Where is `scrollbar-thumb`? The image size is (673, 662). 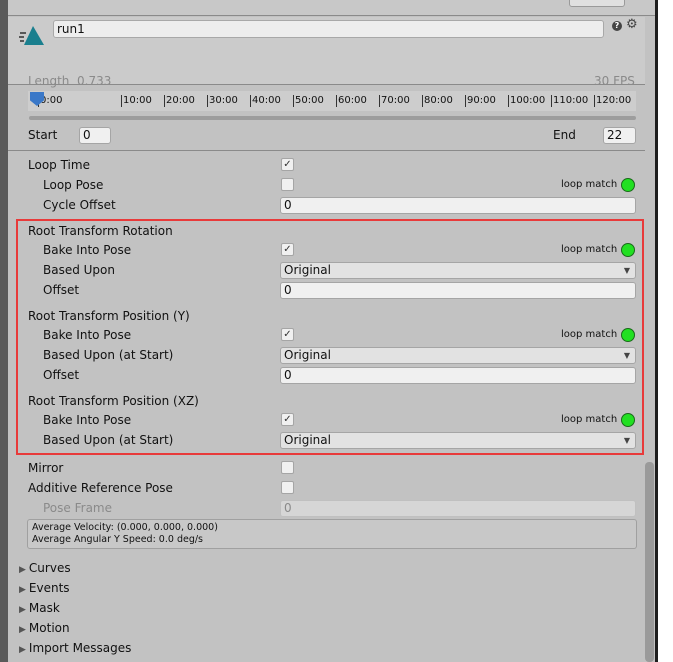
scrollbar-thumb is located at coordinates (649, 562).